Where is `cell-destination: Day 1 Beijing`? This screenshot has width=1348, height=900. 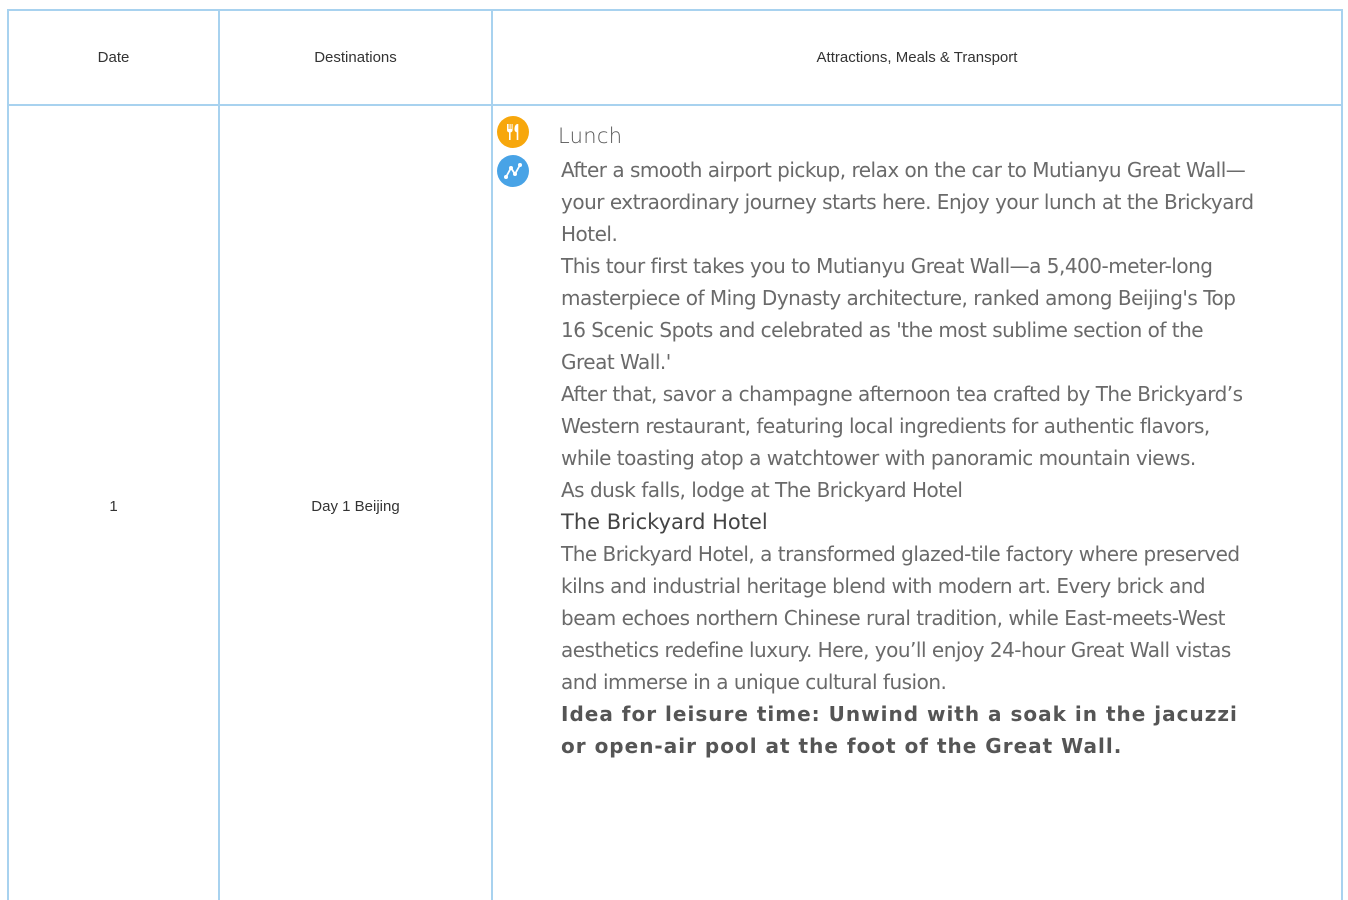 cell-destination: Day 1 Beijing is located at coordinates (355, 506).